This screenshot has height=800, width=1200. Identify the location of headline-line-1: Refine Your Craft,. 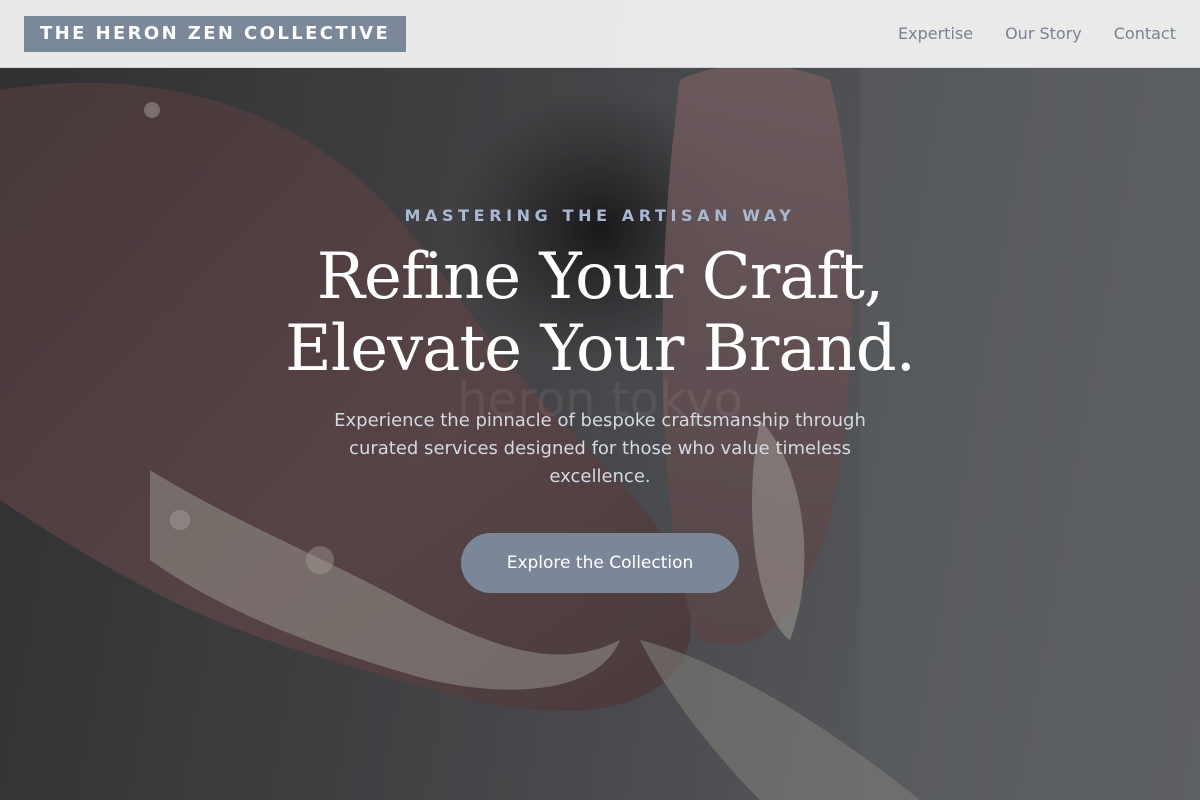
(600, 277).